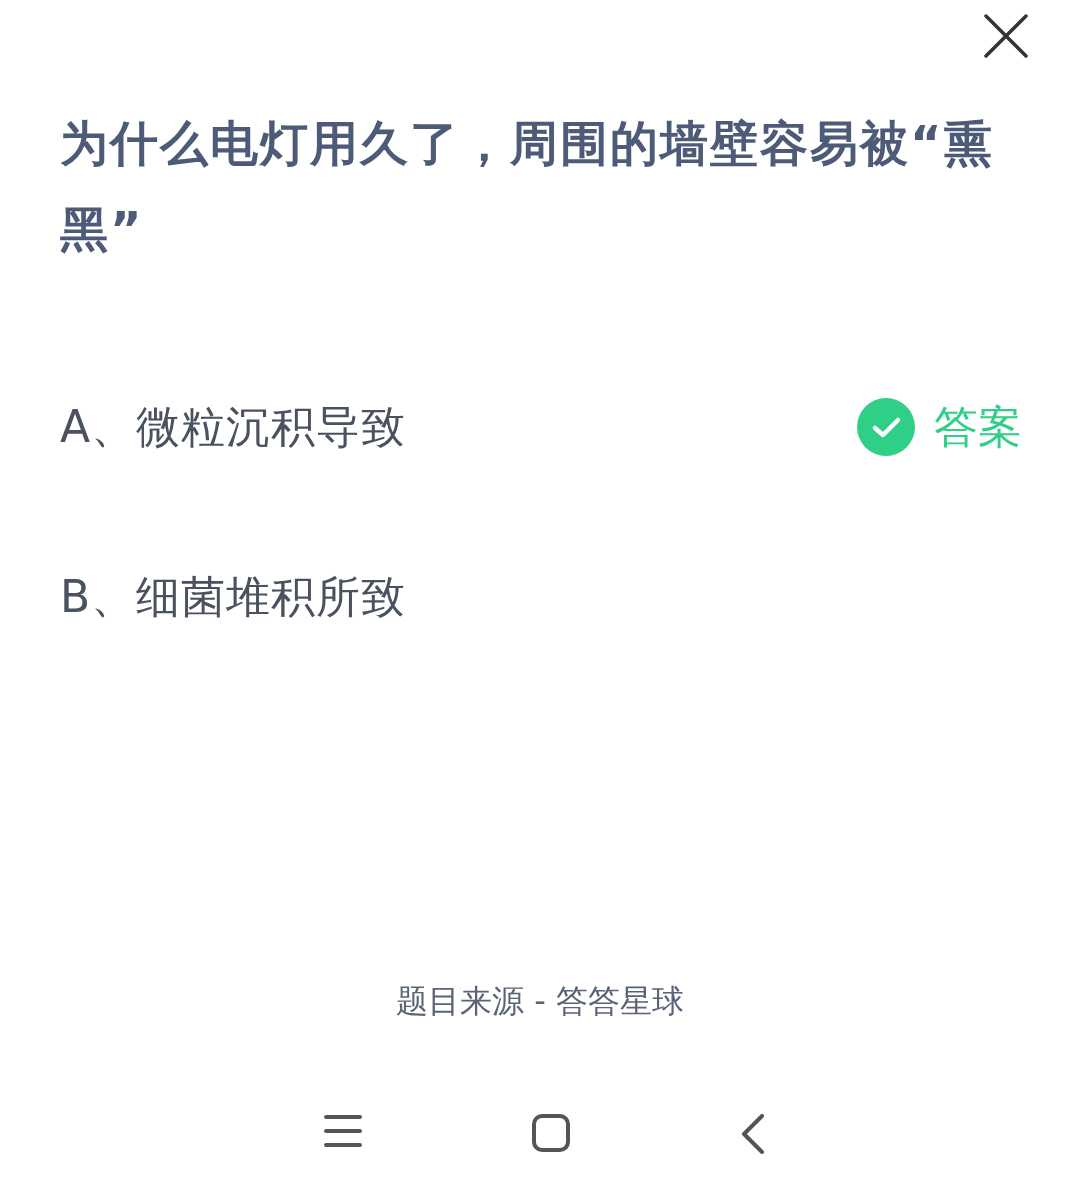 Image resolution: width=1080 pixels, height=1204 pixels. Describe the element at coordinates (233, 597) in the screenshot. I see `option-text: B、细菌堆积所致` at that location.